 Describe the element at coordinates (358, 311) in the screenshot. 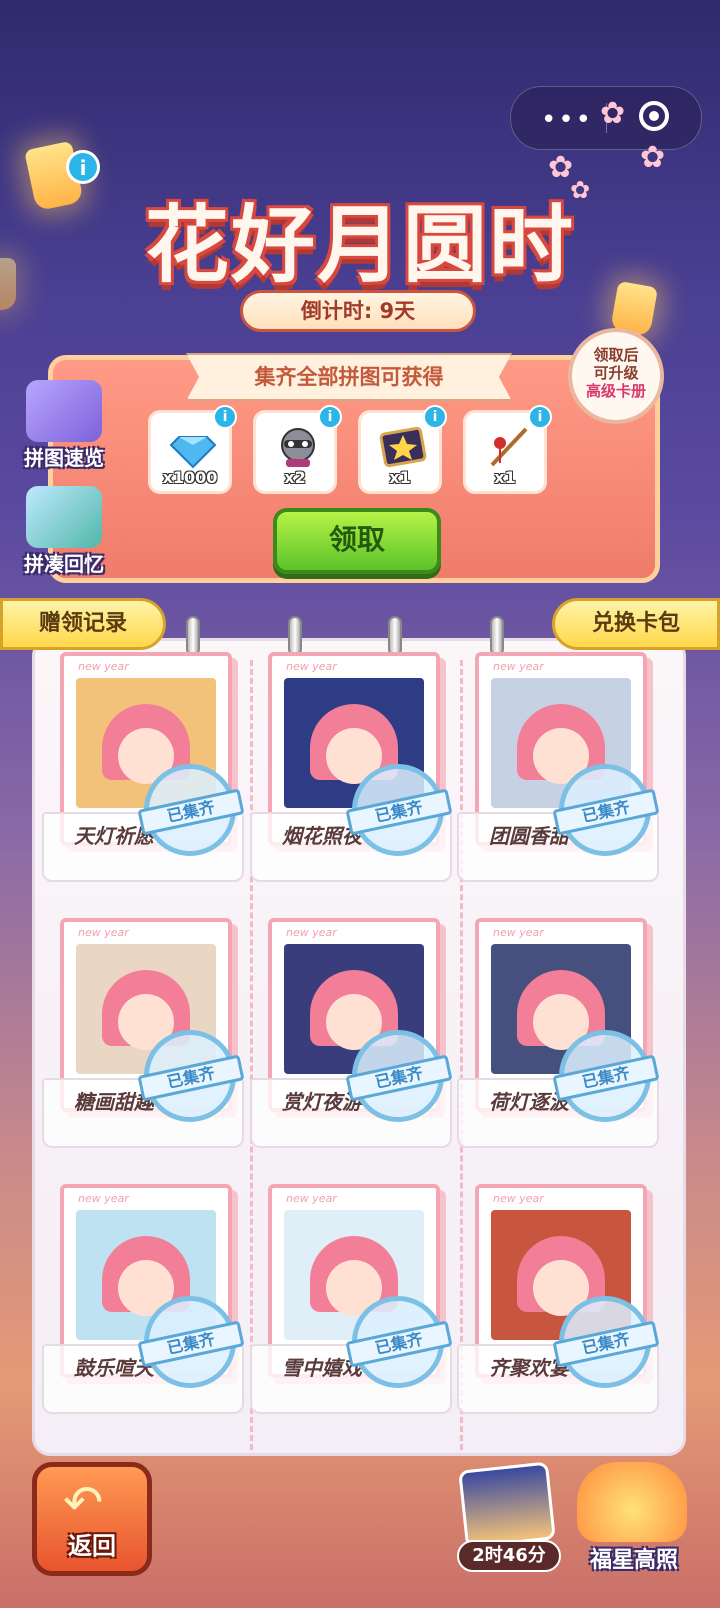

I see `countdown-label: 倒计时: 9天` at that location.